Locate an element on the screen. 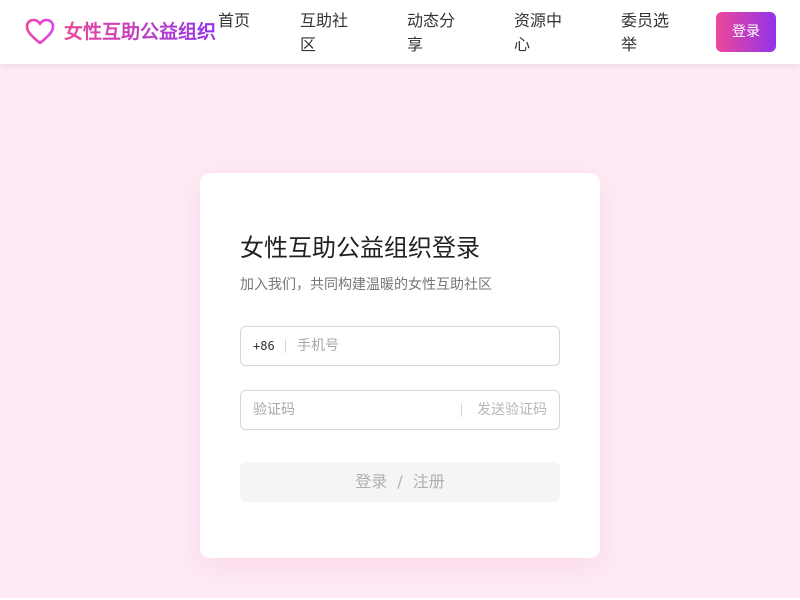  nav-home: 首页 is located at coordinates (235, 21).